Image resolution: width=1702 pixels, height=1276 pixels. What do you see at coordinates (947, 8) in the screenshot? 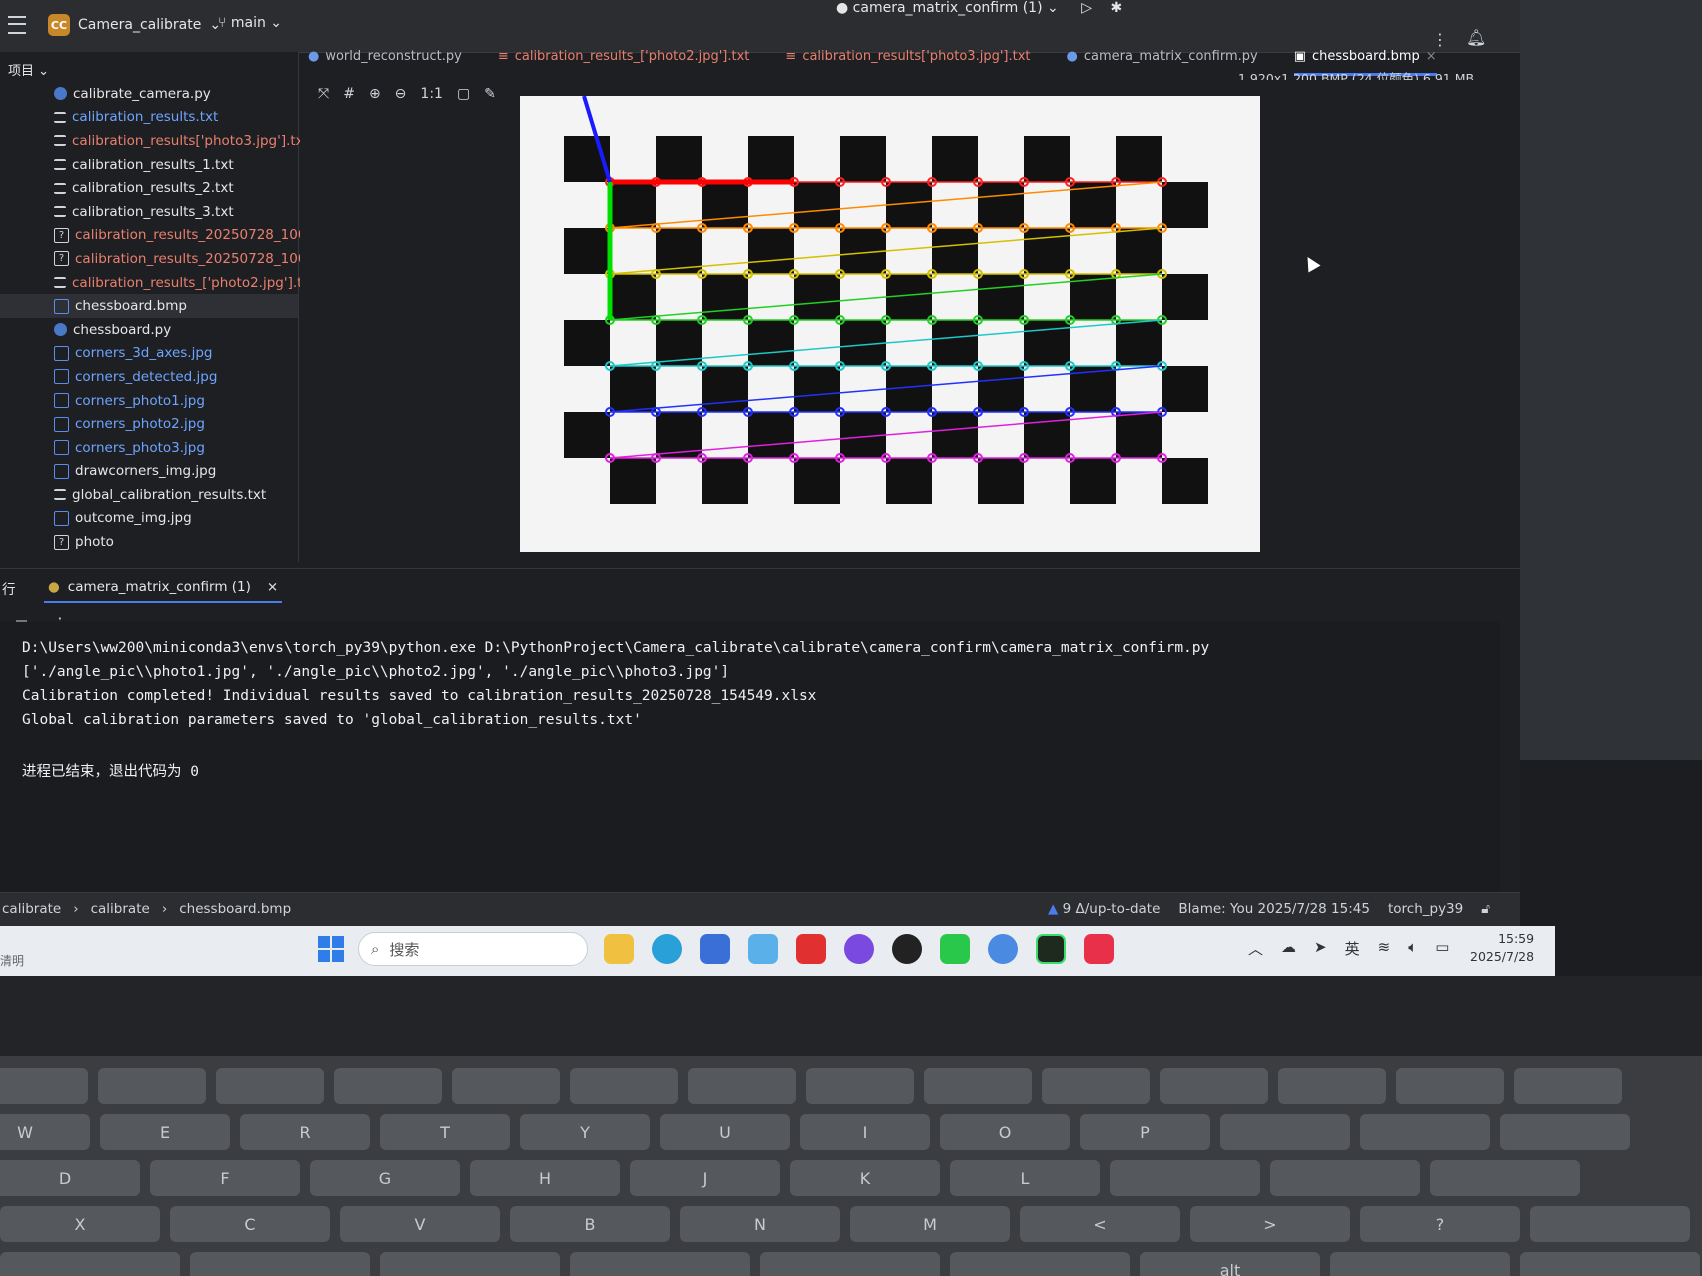
I see `run-config-name: camera_matrix_confirm (1)` at bounding box center [947, 8].